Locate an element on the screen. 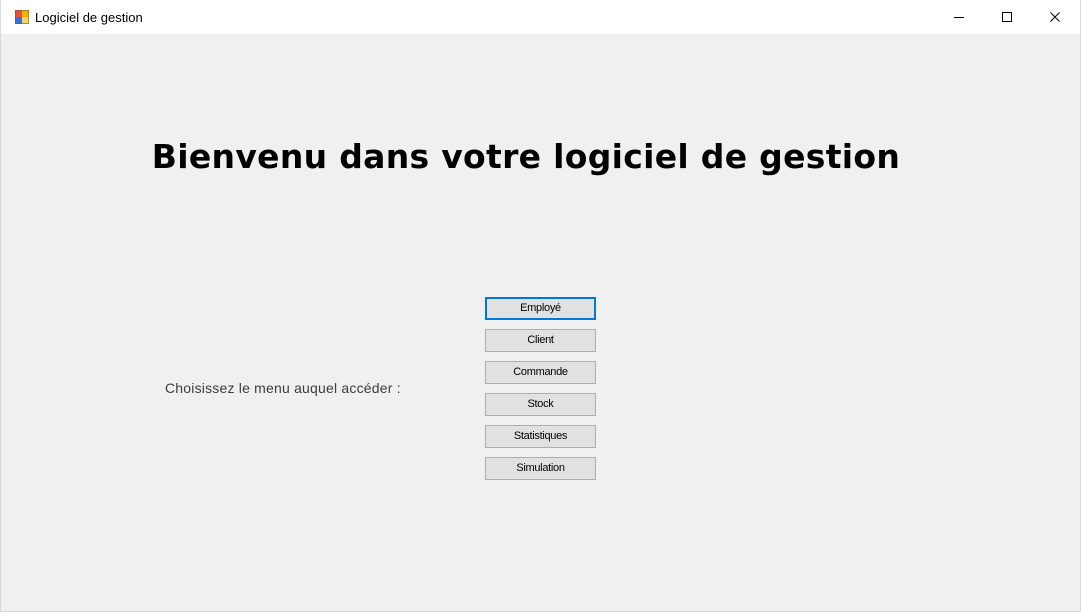  minimize-button is located at coordinates (959, 17).